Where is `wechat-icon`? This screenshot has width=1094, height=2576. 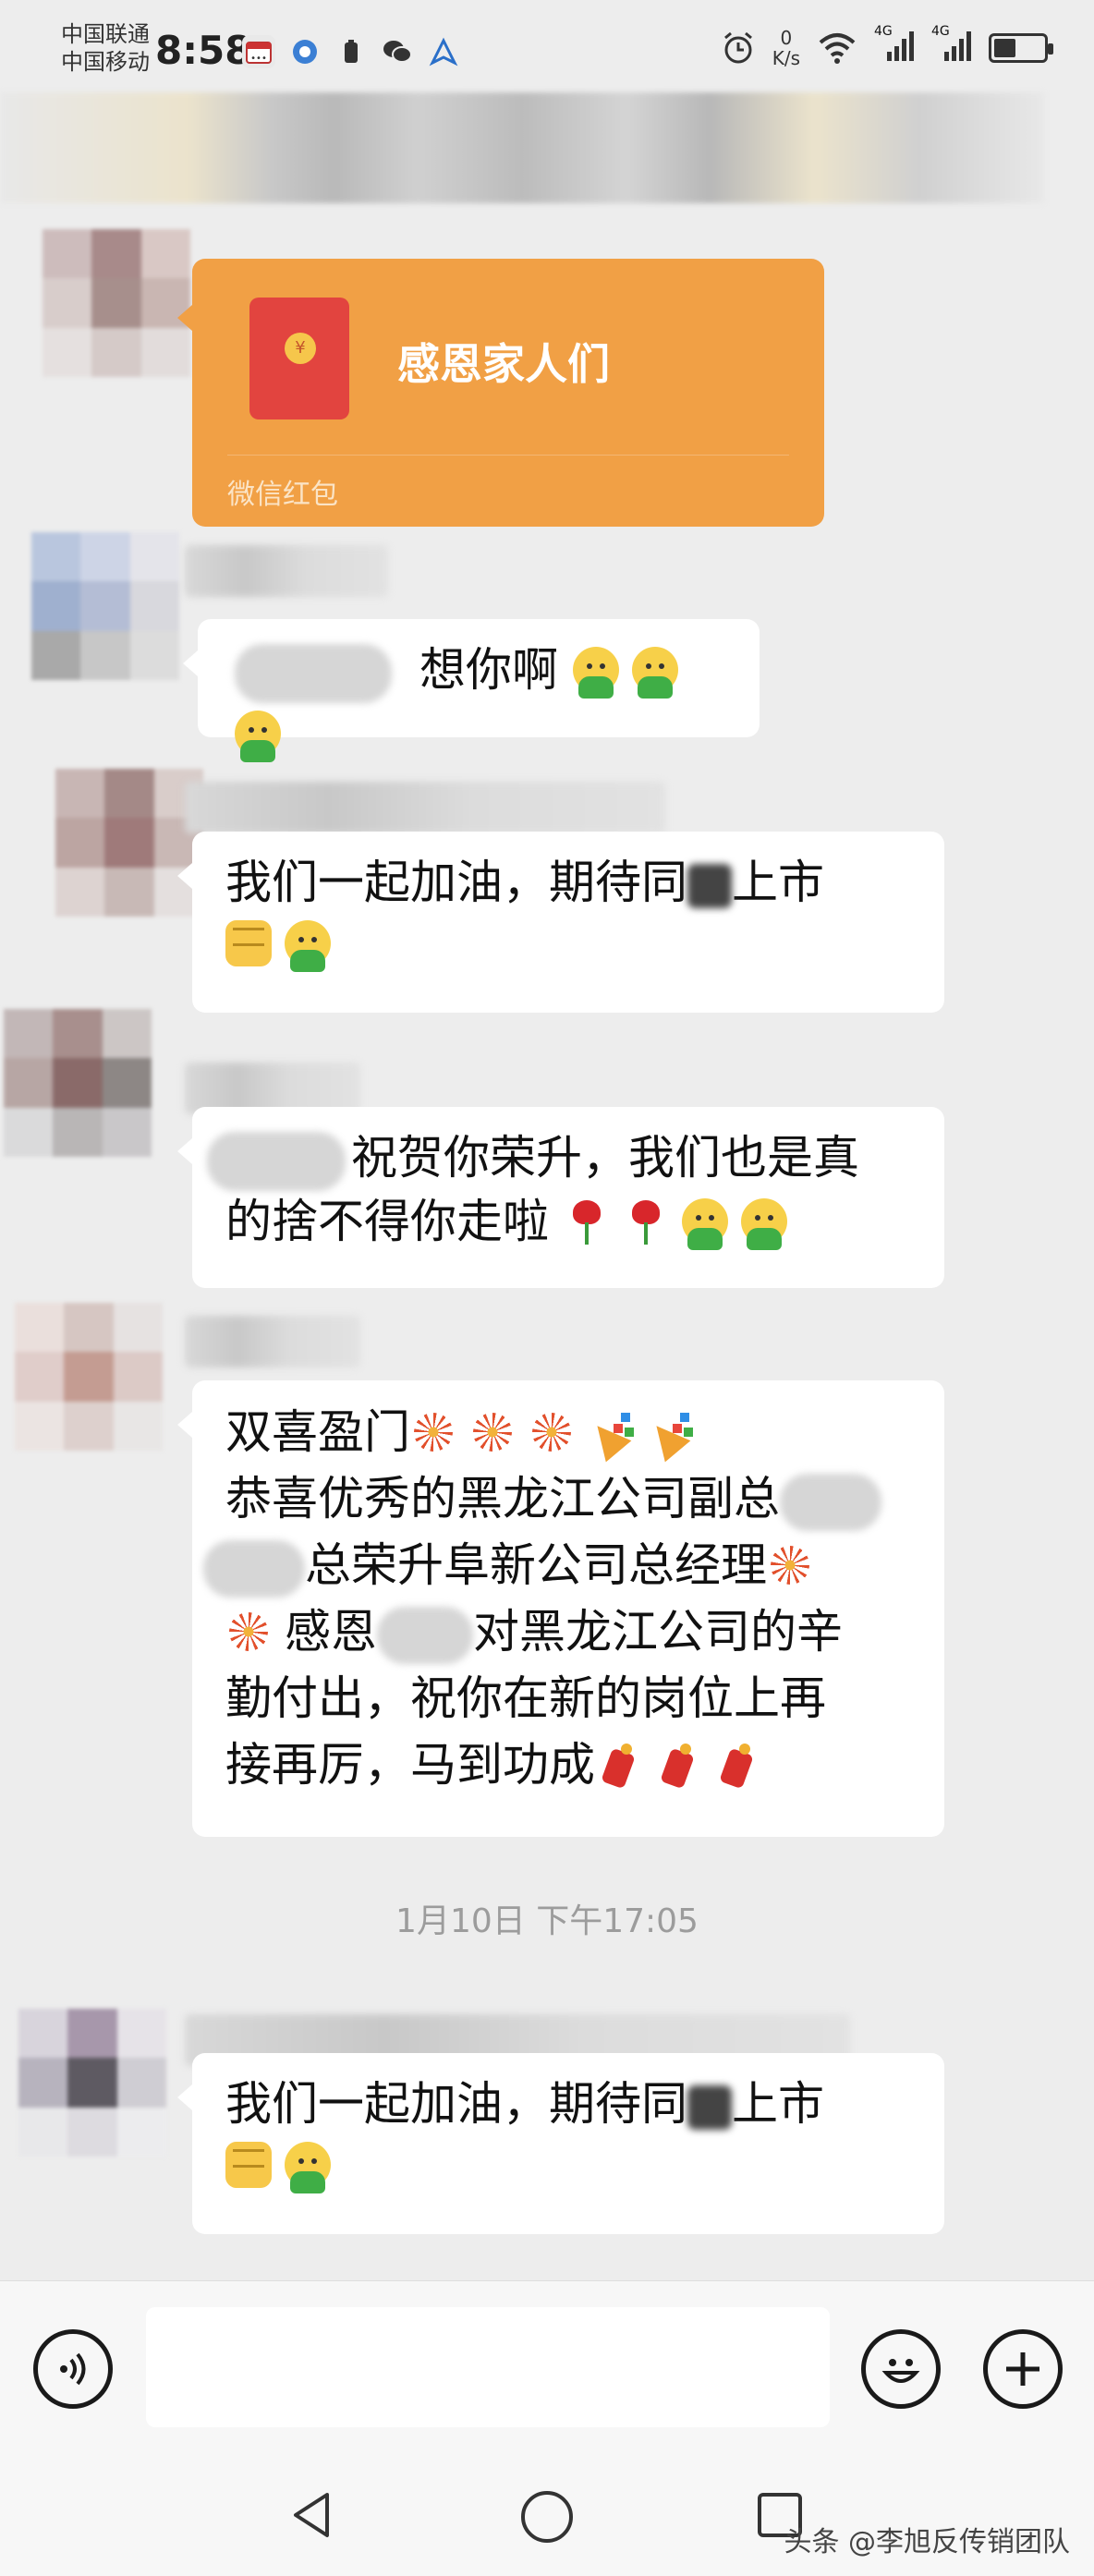
wechat-icon is located at coordinates (398, 51).